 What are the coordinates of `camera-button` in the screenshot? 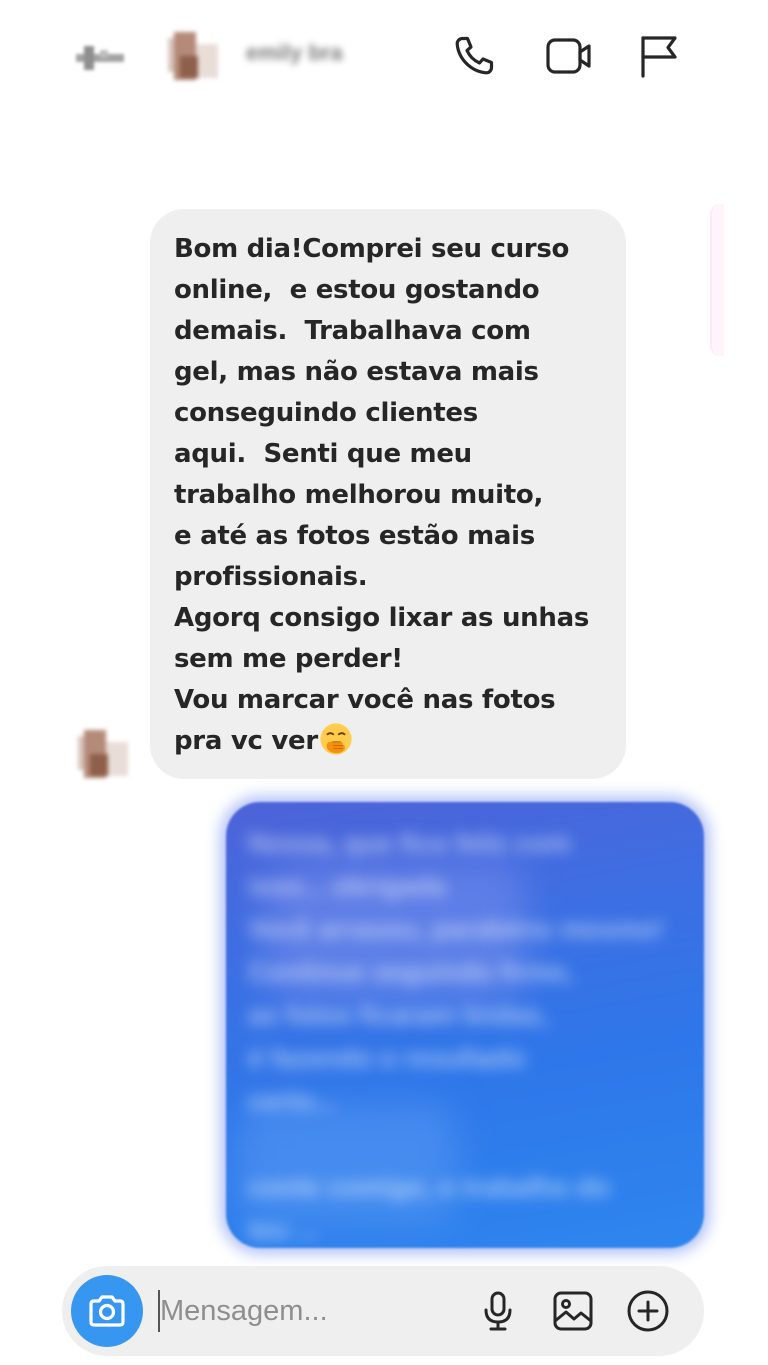 It's located at (107, 1311).